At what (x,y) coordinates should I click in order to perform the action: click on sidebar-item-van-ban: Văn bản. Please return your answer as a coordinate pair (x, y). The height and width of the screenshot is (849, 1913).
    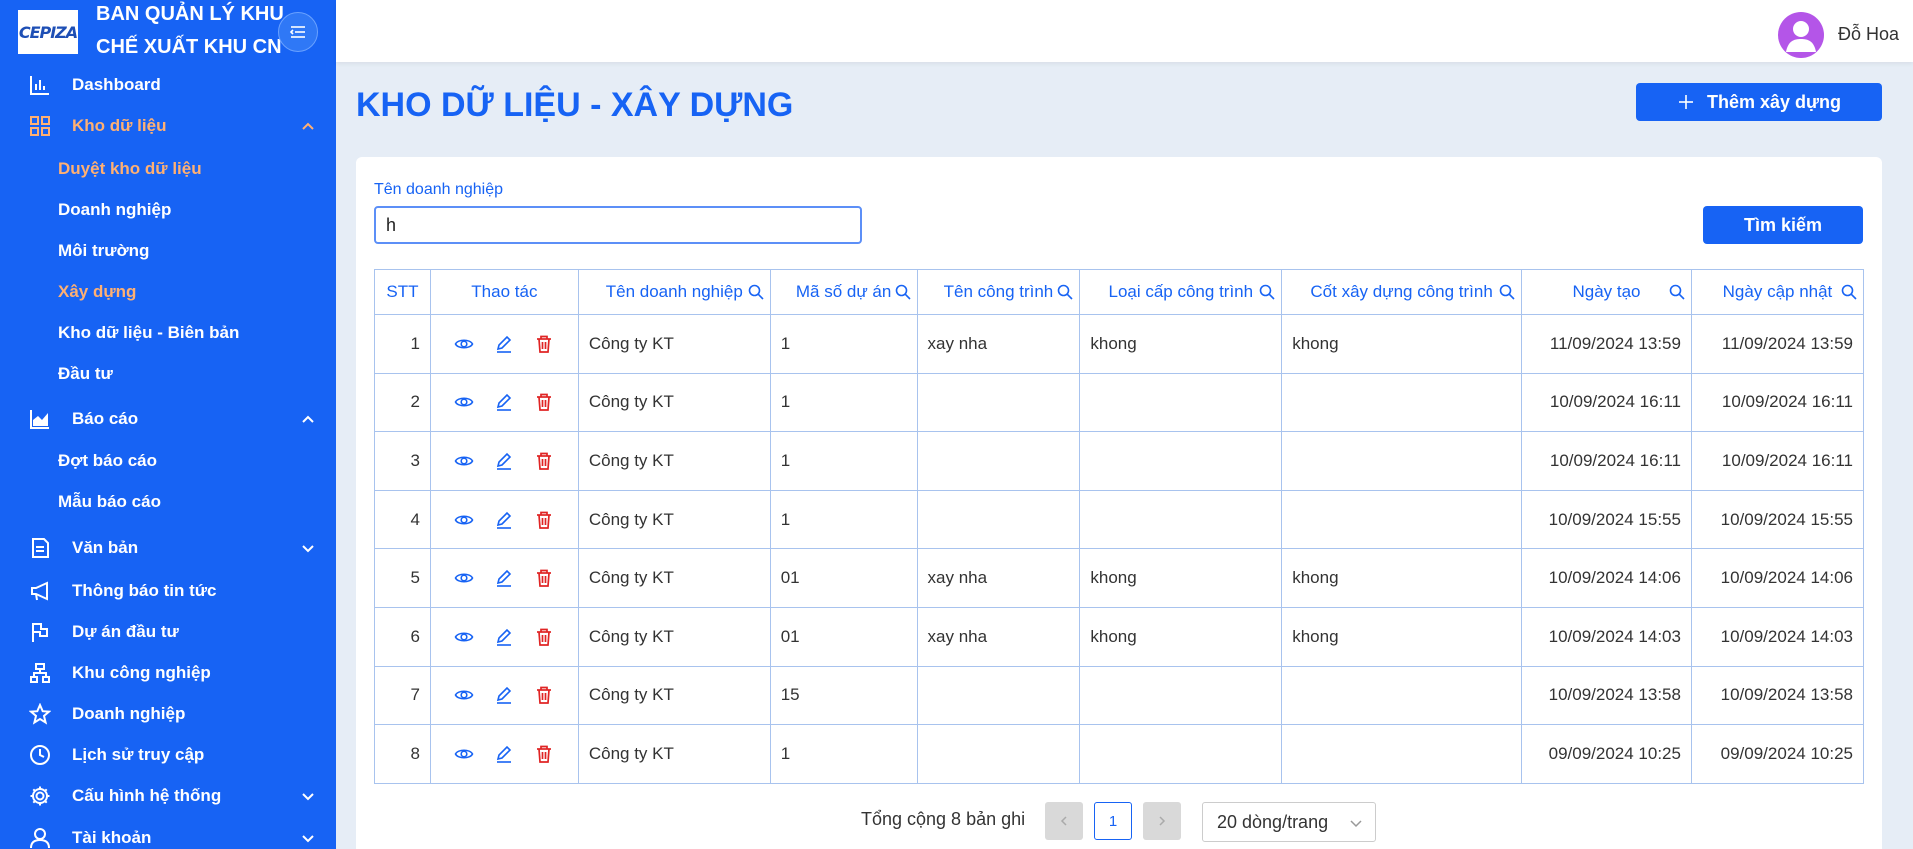
    Looking at the image, I should click on (168, 548).